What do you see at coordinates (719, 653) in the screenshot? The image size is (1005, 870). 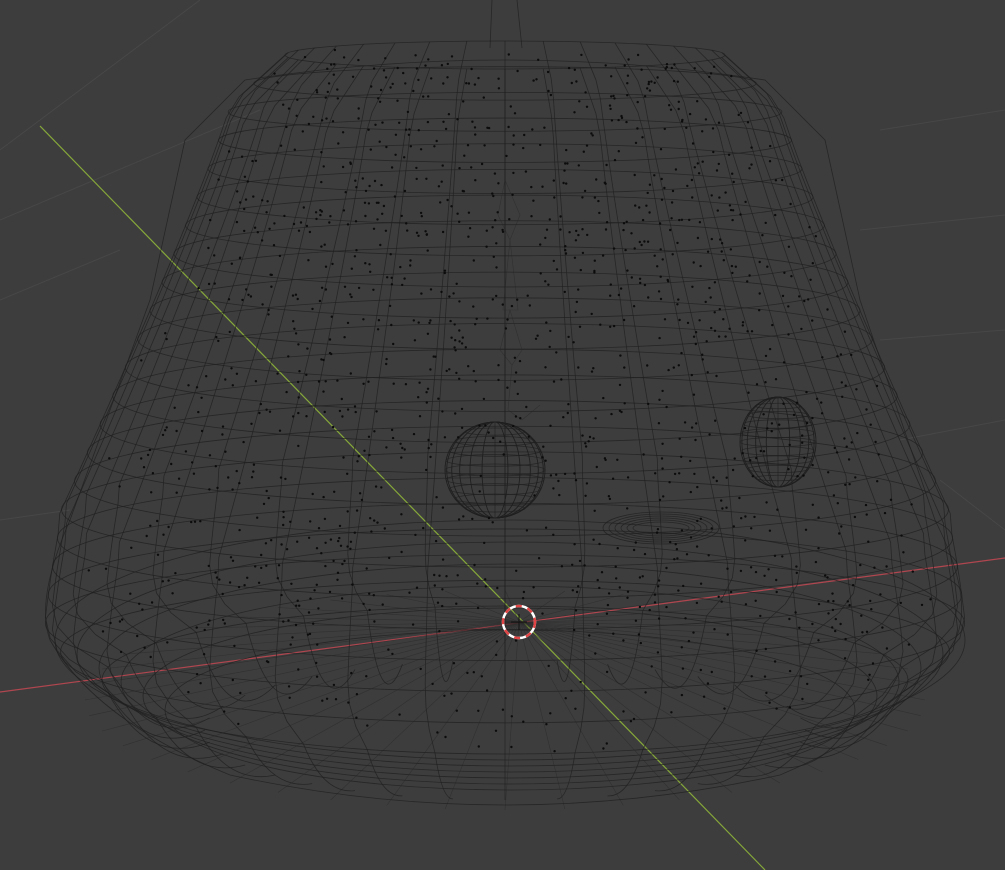 I see `base-spoke` at bounding box center [719, 653].